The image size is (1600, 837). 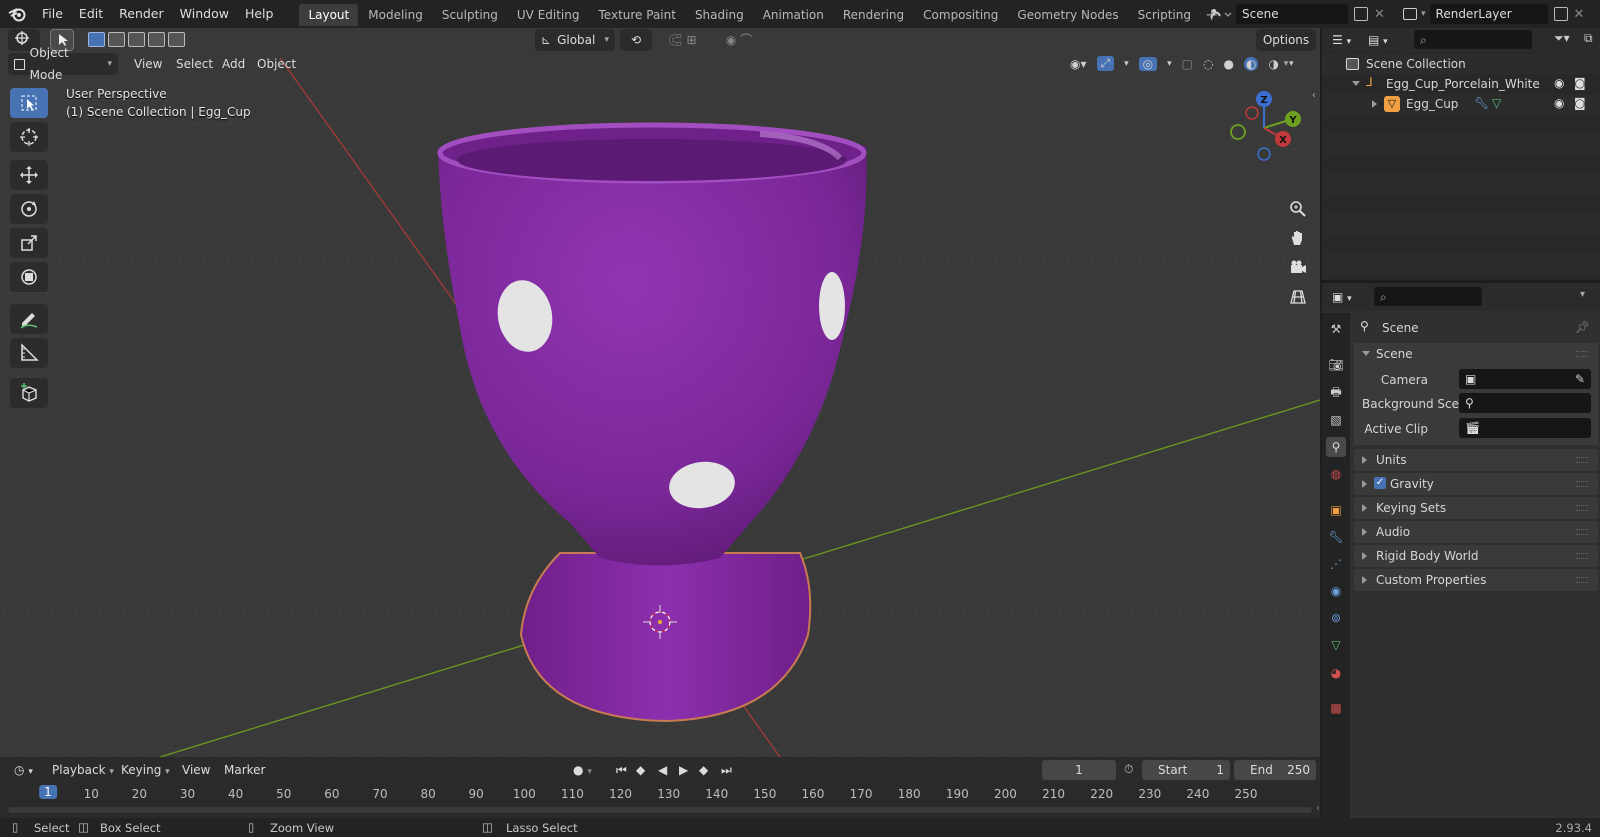 What do you see at coordinates (1292, 14) in the screenshot?
I see `scene-name-field: Scene` at bounding box center [1292, 14].